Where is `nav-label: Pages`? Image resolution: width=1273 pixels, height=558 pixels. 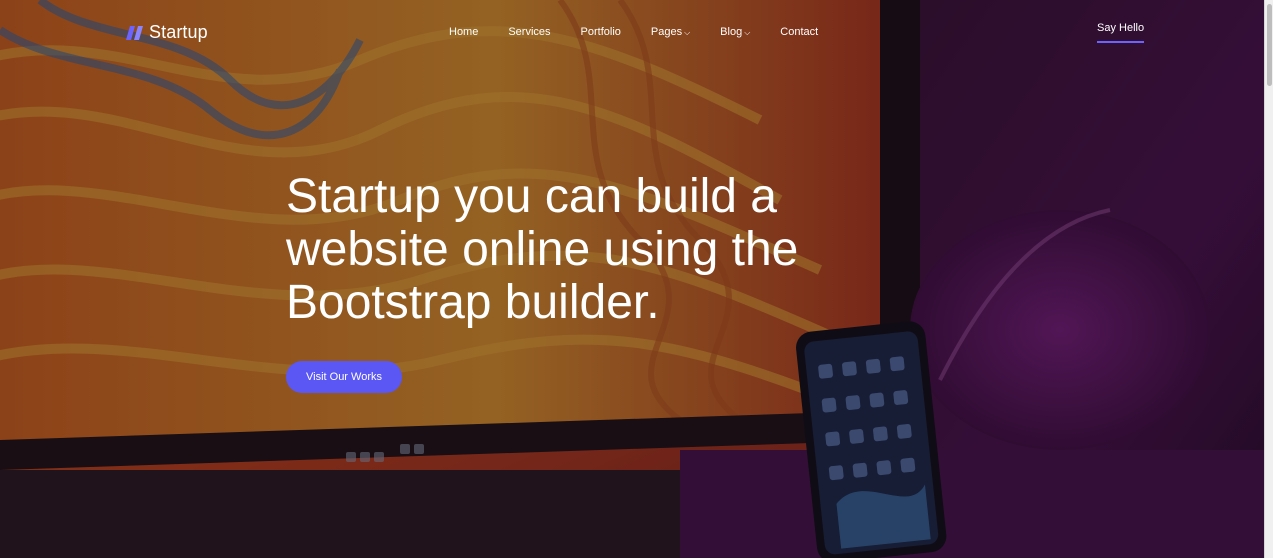
nav-label: Pages is located at coordinates (666, 32).